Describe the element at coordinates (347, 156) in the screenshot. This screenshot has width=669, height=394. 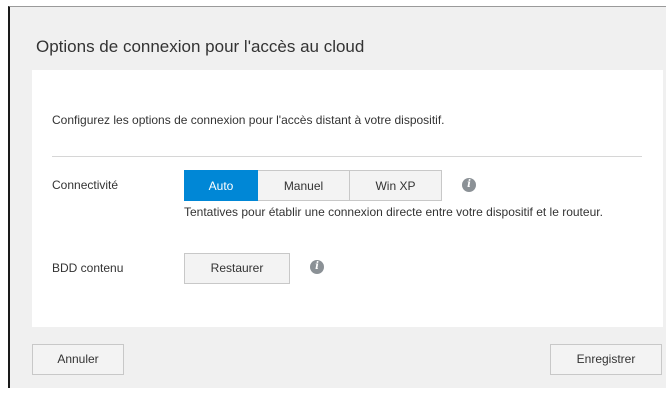
I see `divider` at that location.